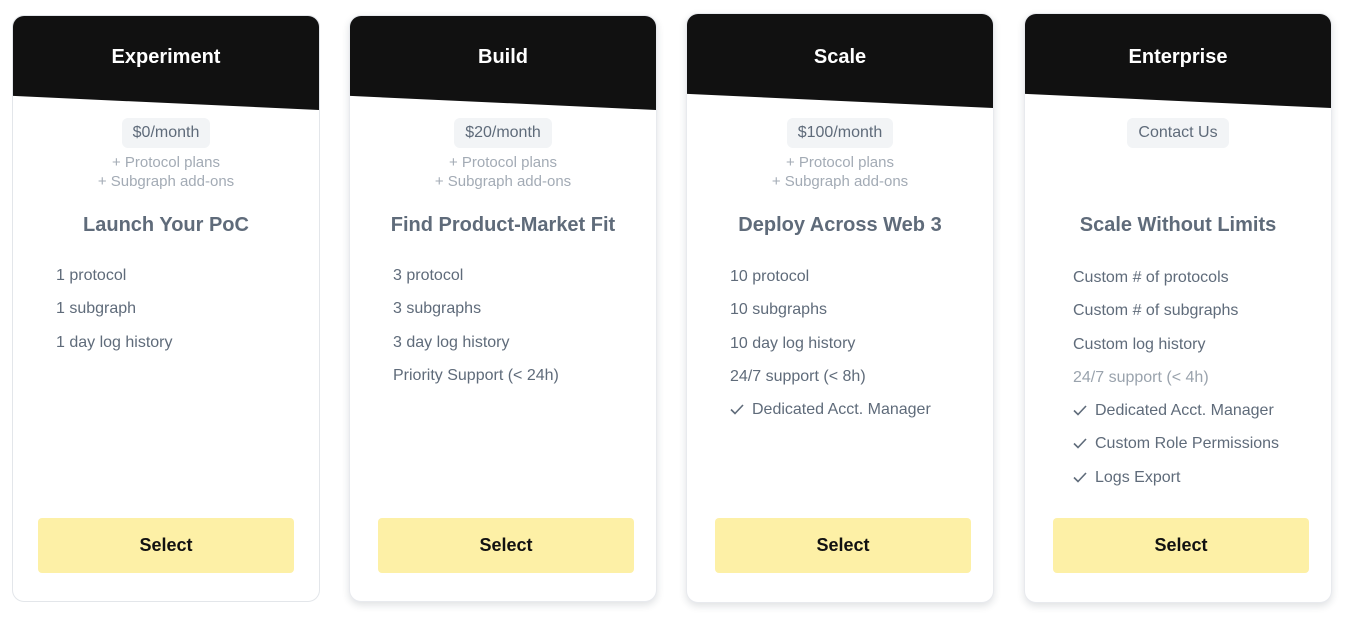  What do you see at coordinates (1178, 57) in the screenshot?
I see `plan-title: Enterprise` at bounding box center [1178, 57].